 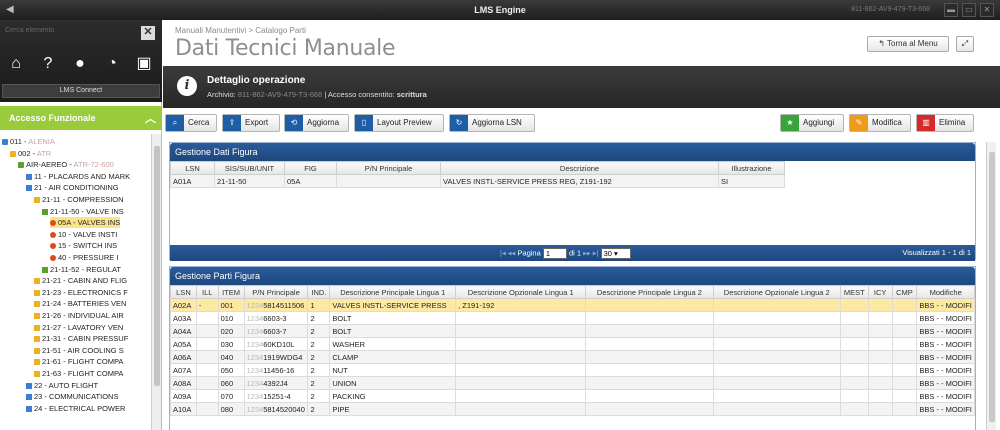 I want to click on table-cell: A09A, so click(x=183, y=396).